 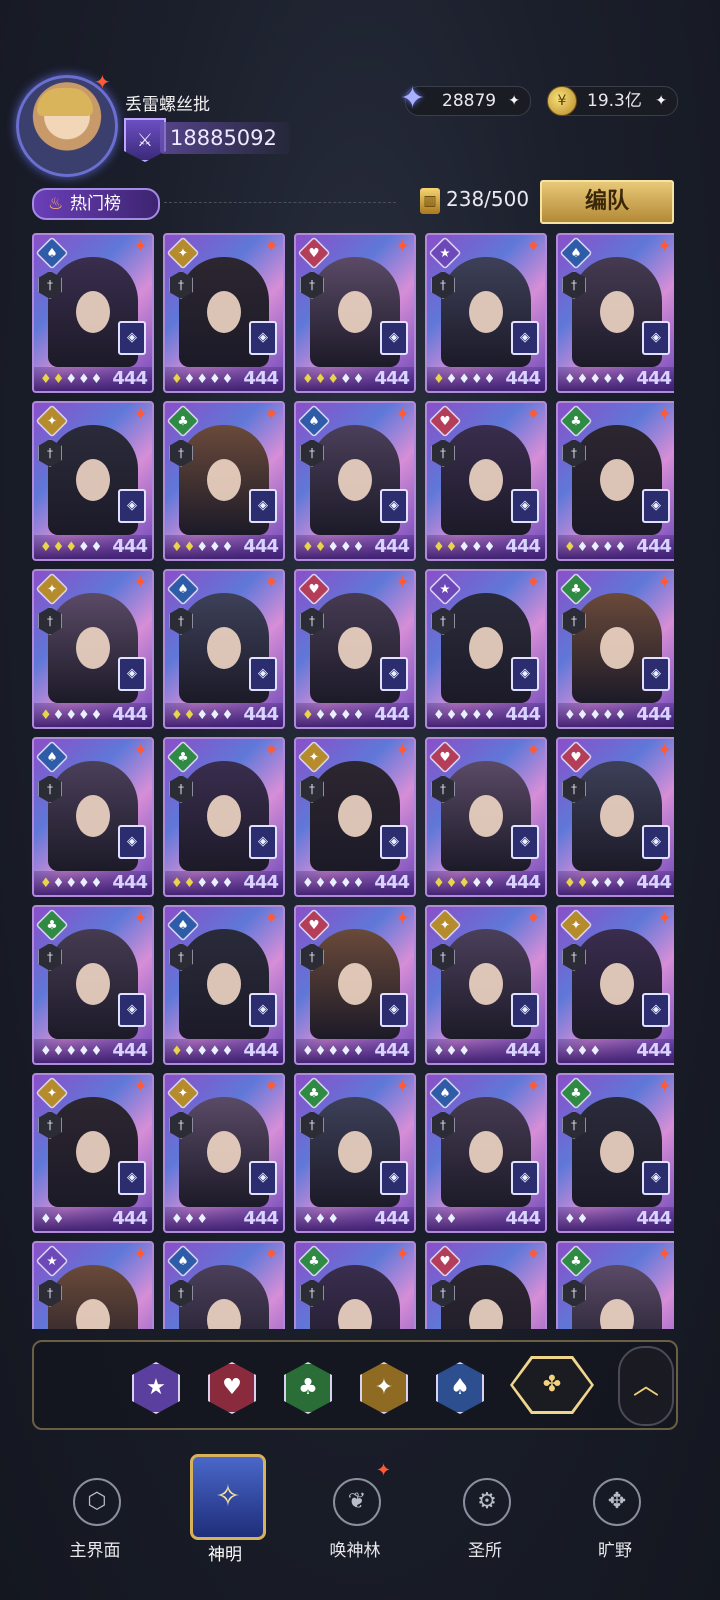 I want to click on nav-item-sanctuary: ⚙ 圣所, so click(x=485, y=1525).